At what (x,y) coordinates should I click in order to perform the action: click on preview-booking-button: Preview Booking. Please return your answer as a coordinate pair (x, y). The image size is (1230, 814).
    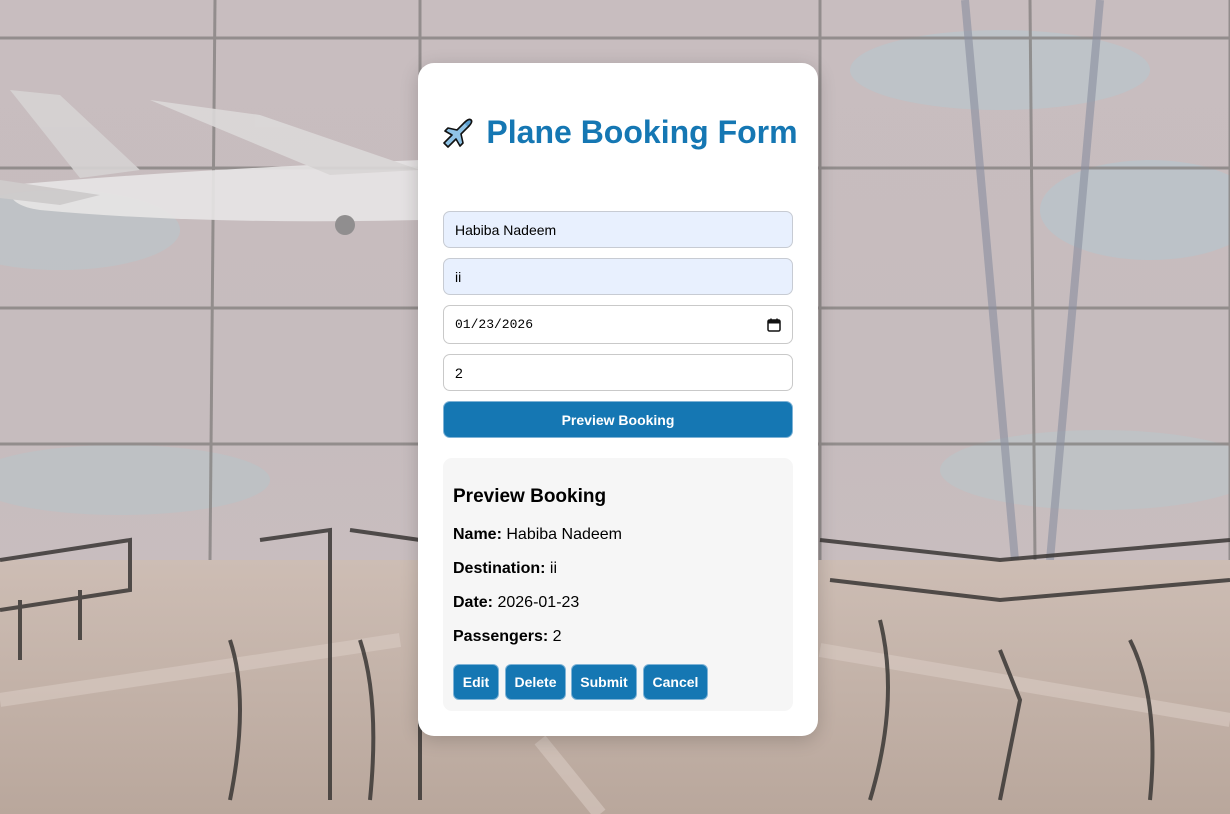
    Looking at the image, I should click on (618, 419).